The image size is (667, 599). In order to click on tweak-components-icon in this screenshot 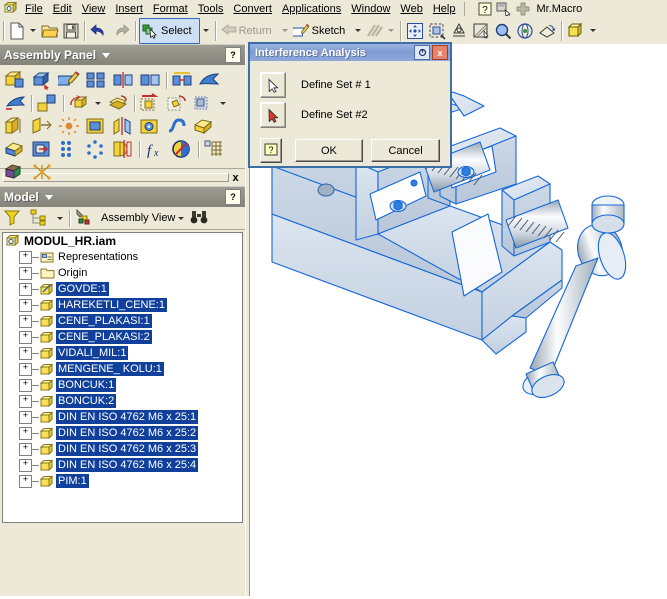, I will do `click(118, 103)`.